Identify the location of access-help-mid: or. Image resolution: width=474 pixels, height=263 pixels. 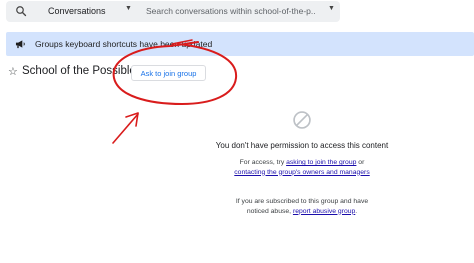
(360, 162).